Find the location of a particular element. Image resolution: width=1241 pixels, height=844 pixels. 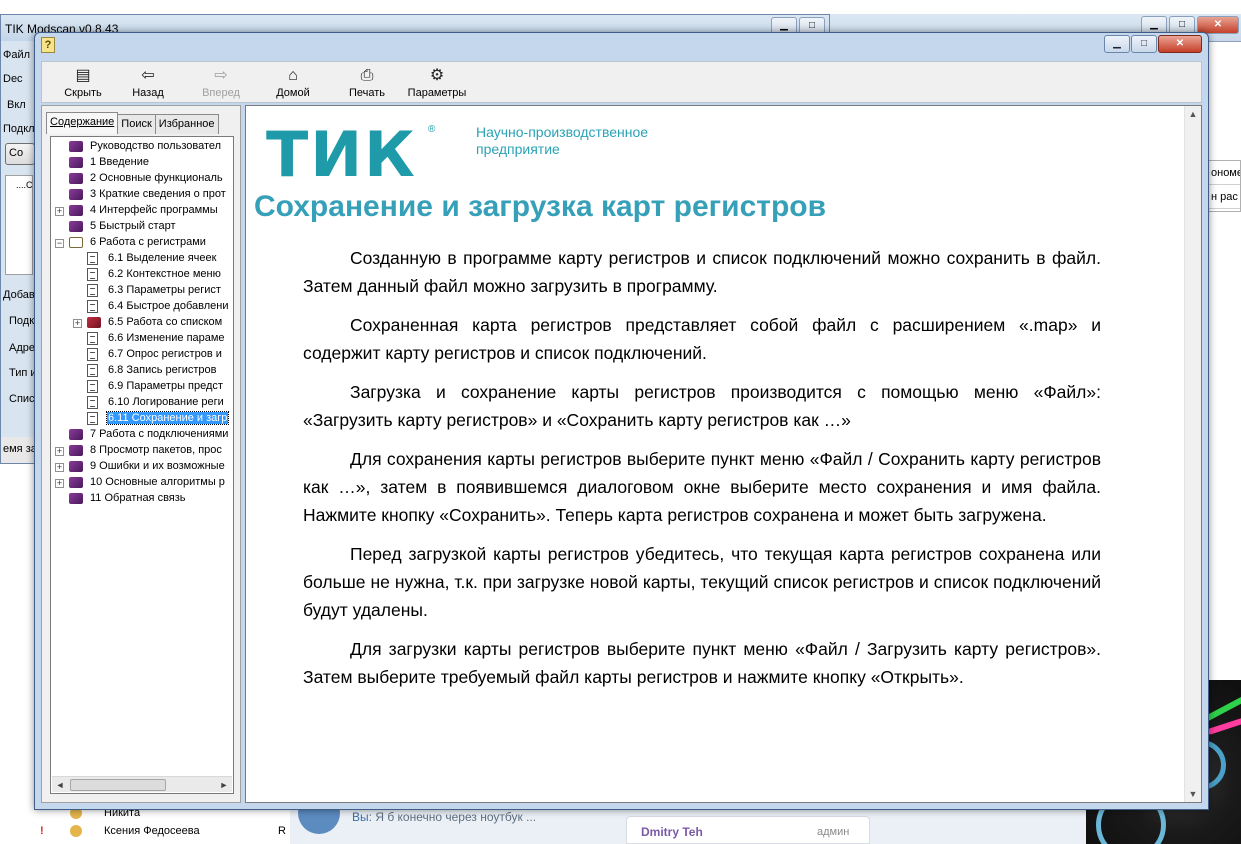

collapse-icon: − is located at coordinates (59, 243).